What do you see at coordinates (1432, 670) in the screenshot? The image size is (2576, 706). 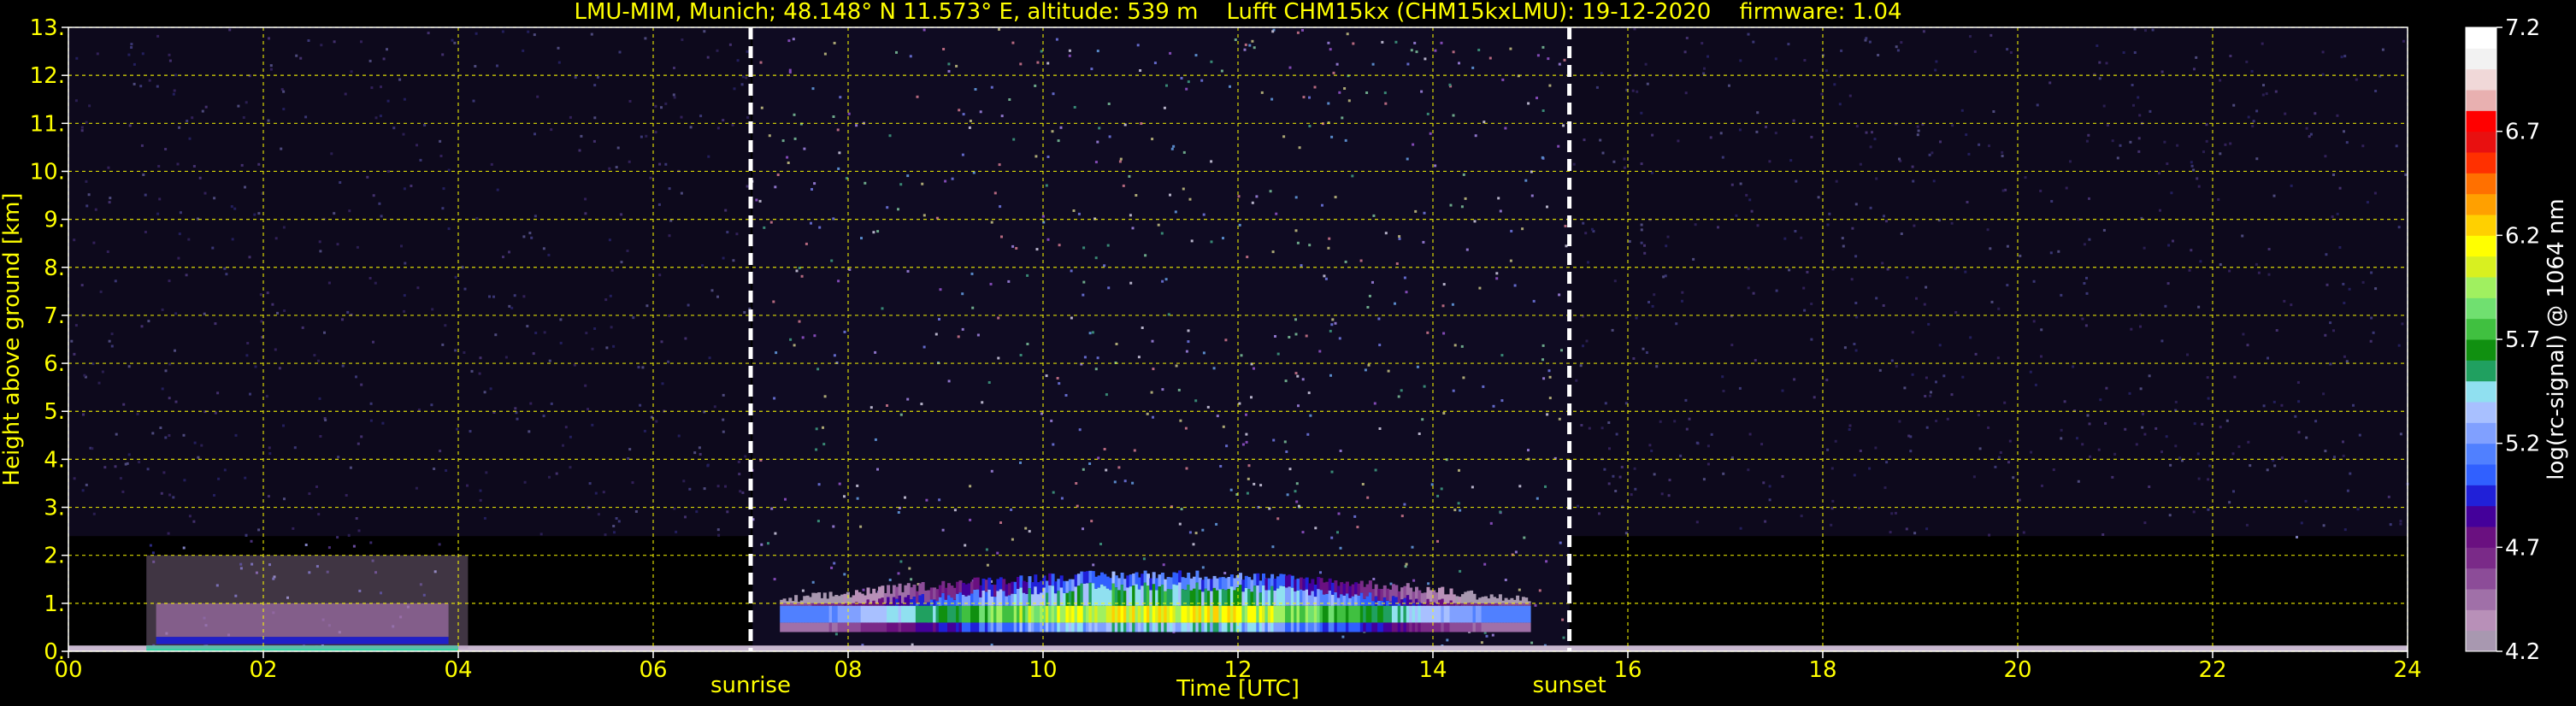 I see `x-tick-label: 14` at bounding box center [1432, 670].